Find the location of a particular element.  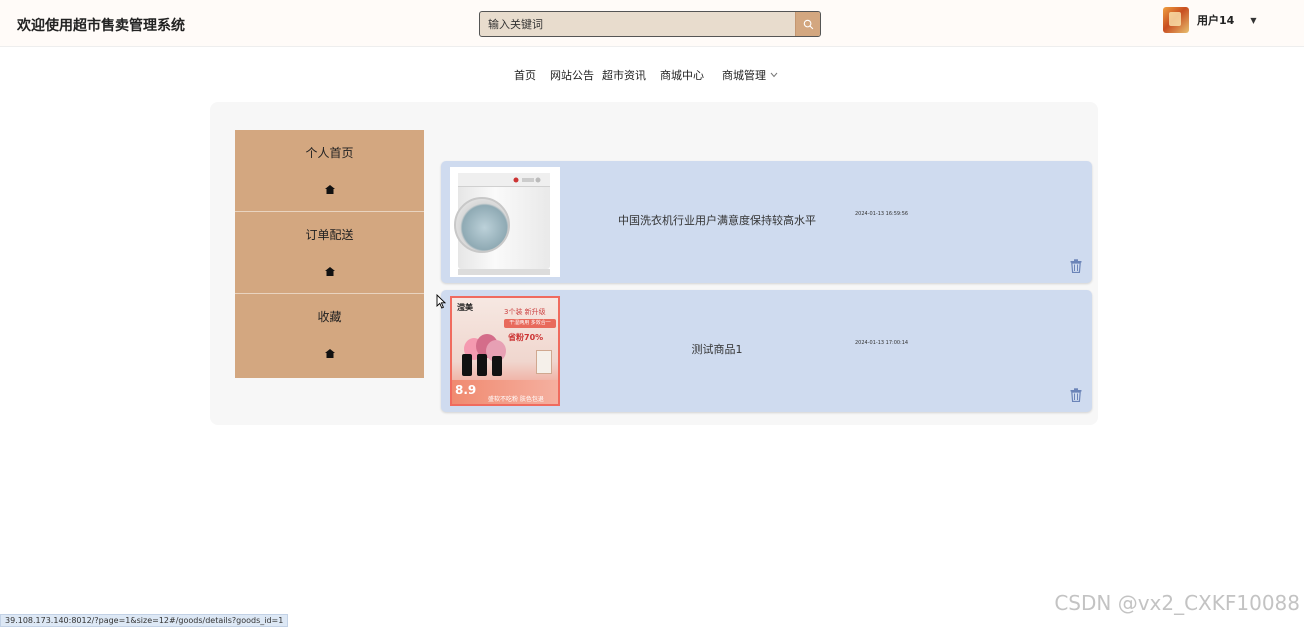

ad-line: 3个装 新升级 is located at coordinates (525, 312).